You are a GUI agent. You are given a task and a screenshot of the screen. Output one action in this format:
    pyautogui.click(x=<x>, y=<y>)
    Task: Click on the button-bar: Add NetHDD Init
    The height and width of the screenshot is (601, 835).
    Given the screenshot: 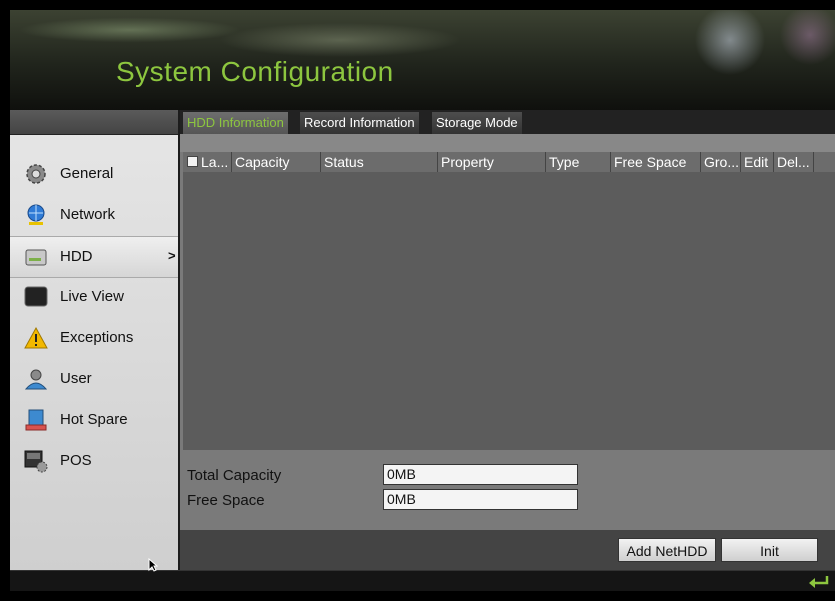 What is the action you would take?
    pyautogui.click(x=507, y=550)
    